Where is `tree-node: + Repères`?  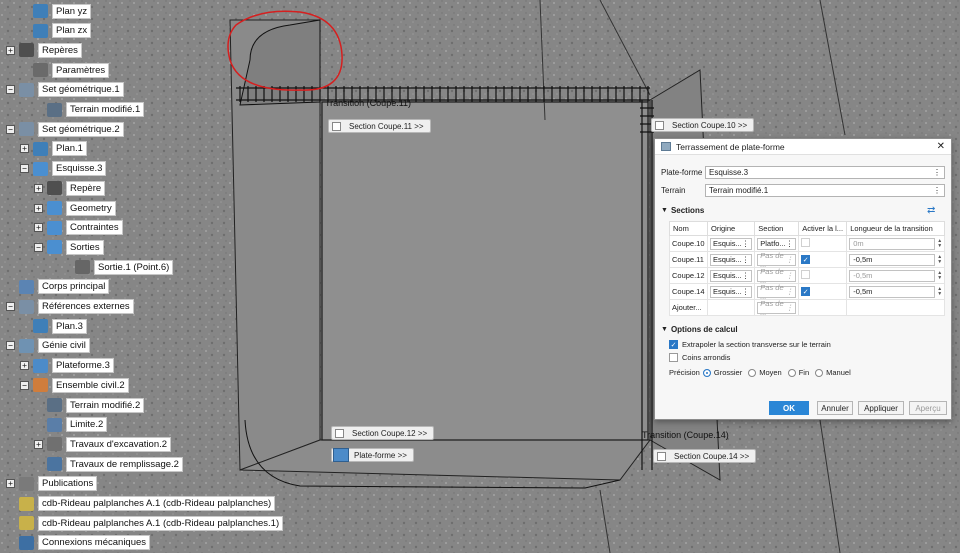 tree-node: + Repères is located at coordinates (44, 50).